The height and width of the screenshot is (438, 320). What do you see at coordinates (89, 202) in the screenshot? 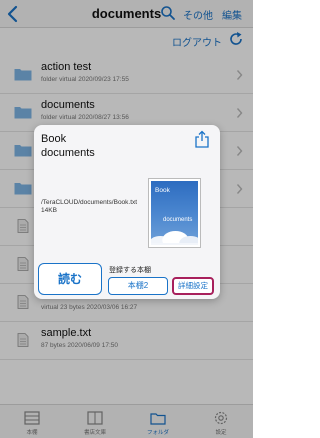
I see `file-path: /TeraCLOUD/documents/Book.txt` at bounding box center [89, 202].